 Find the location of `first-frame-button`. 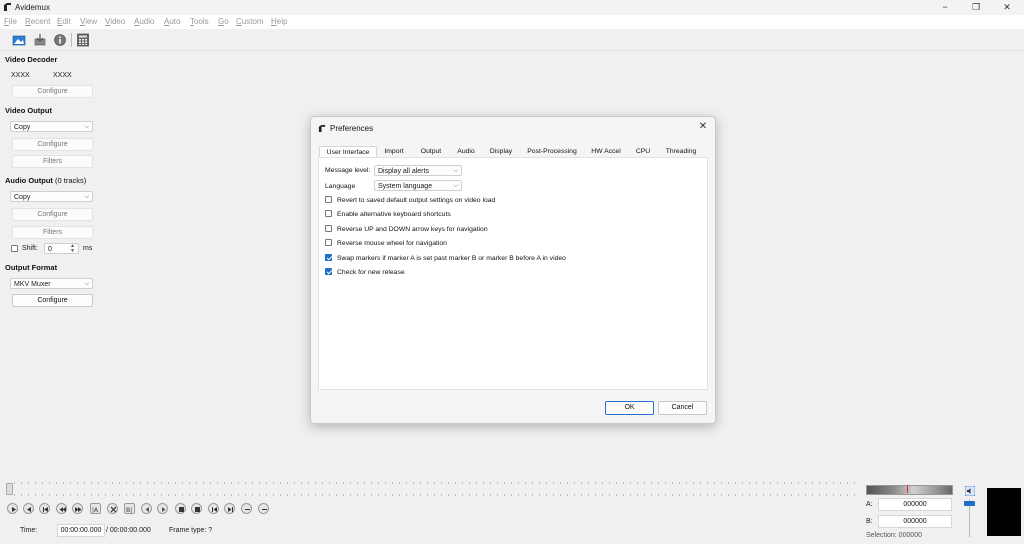

first-frame-button is located at coordinates (213, 508).